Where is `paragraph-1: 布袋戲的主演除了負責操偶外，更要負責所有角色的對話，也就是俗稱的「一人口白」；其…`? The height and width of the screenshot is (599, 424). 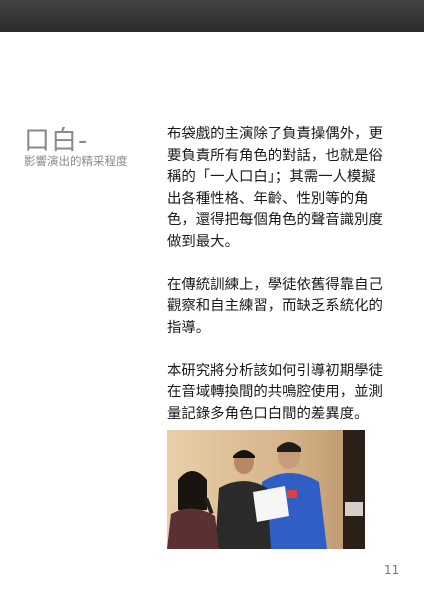 paragraph-1: 布袋戲的主演除了負責操偶外，更要負責所有角色的對話，也就是俗稱的「一人口白」；其… is located at coordinates (275, 188).